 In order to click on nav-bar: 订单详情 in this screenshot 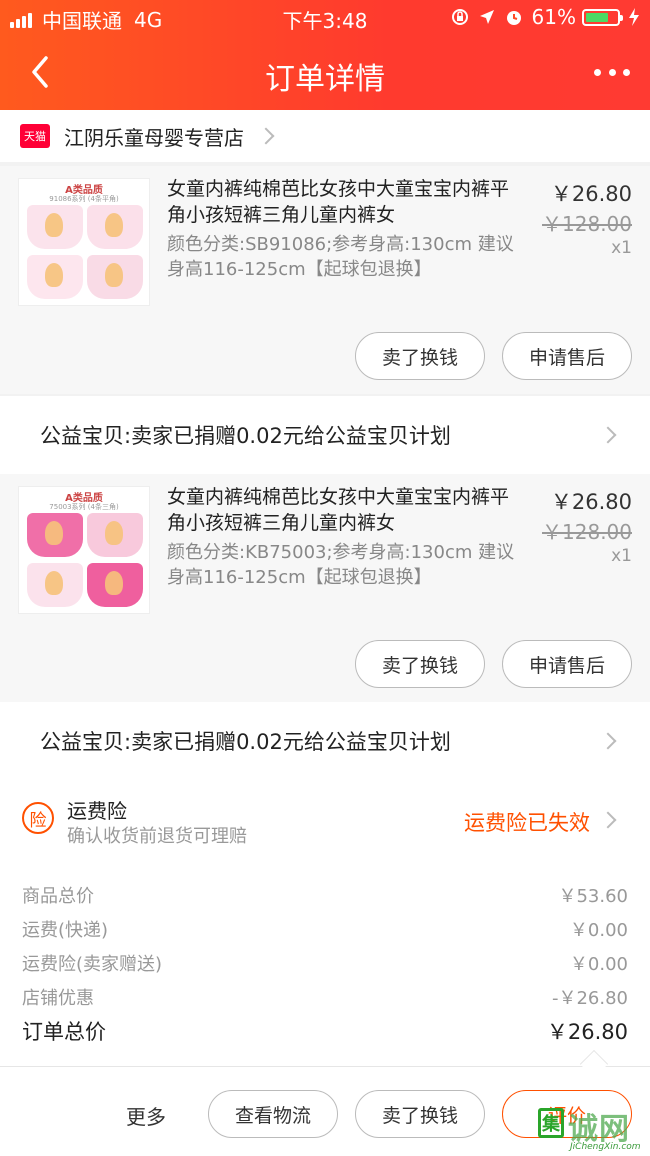, I will do `click(325, 73)`.